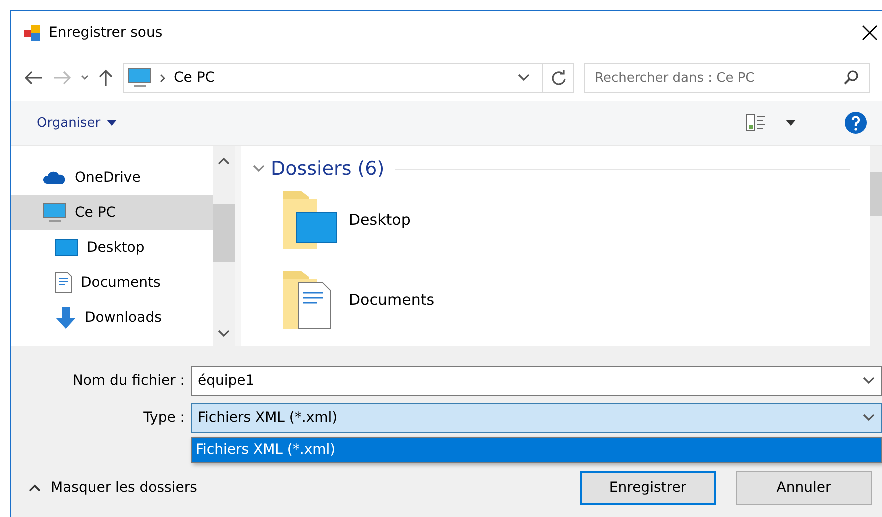 This screenshot has height=517, width=882. What do you see at coordinates (32, 33) in the screenshot?
I see `app-icon` at bounding box center [32, 33].